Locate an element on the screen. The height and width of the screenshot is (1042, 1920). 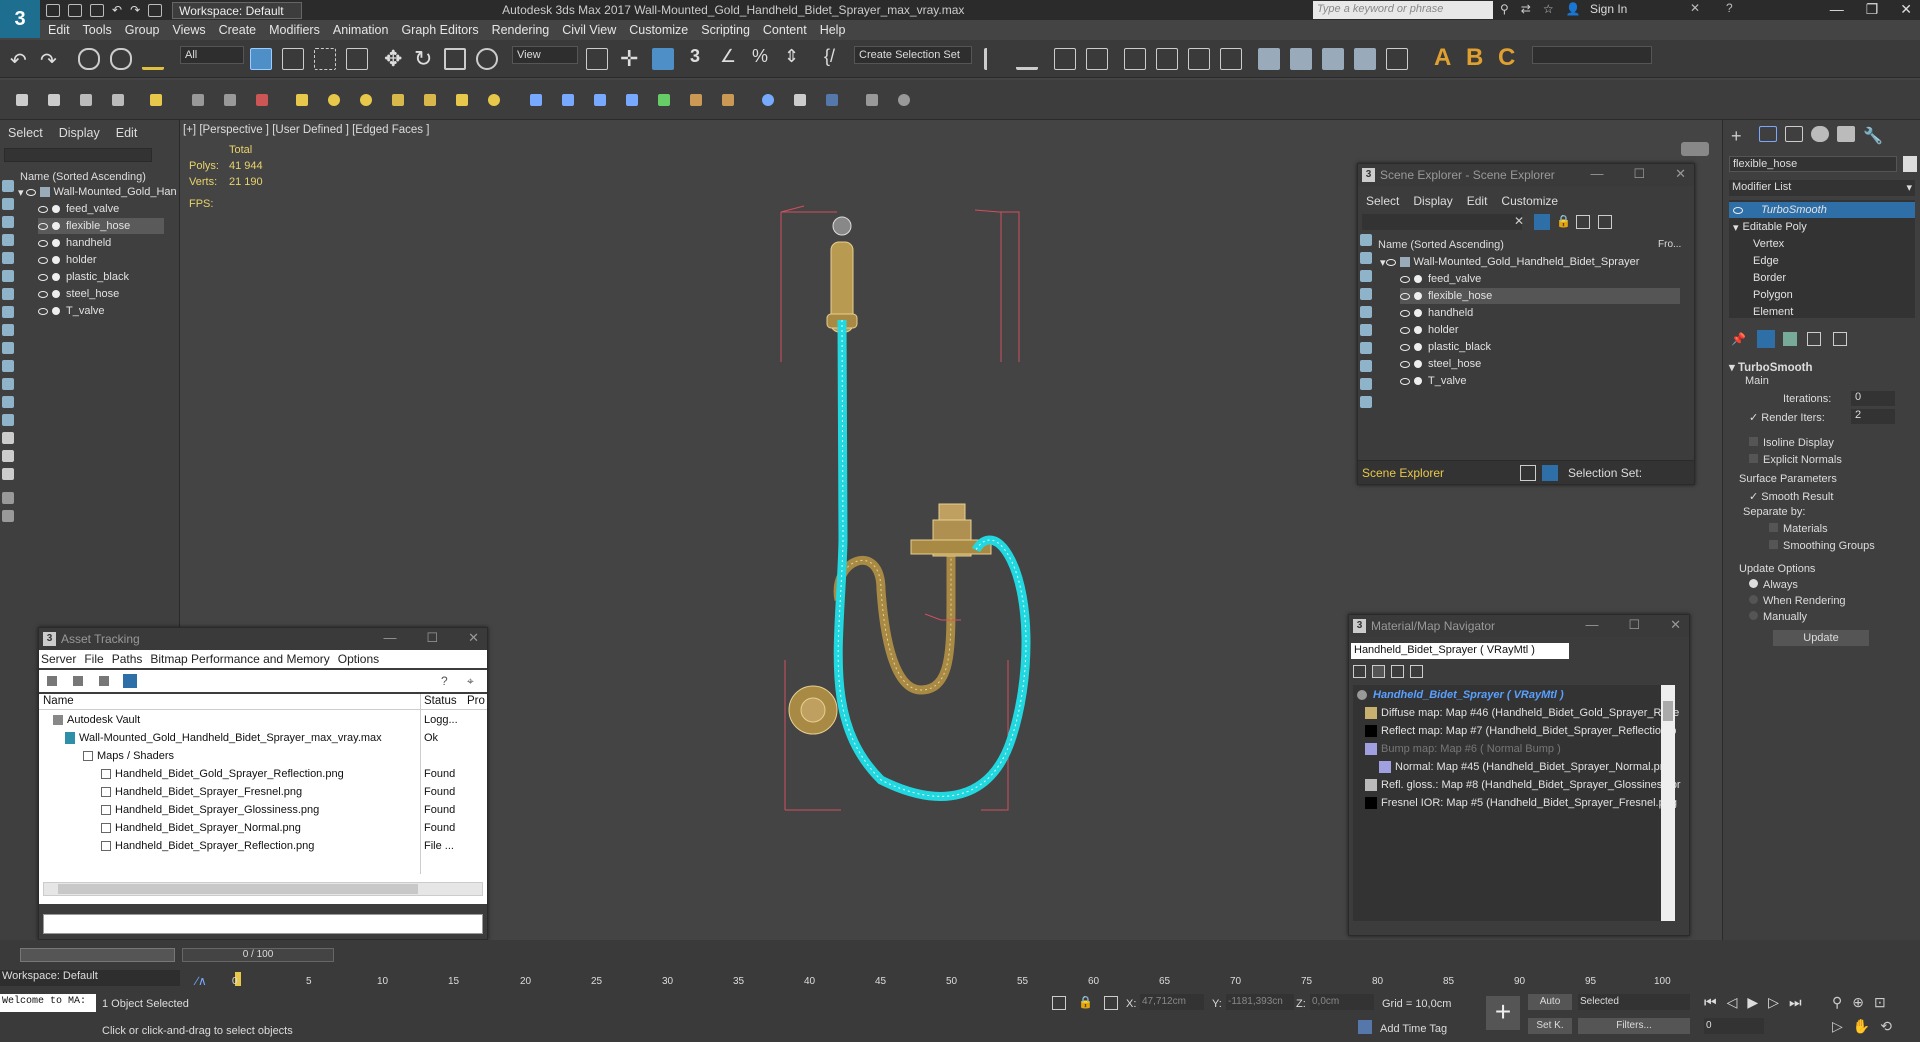
left-tree-item: holder is located at coordinates (67, 260).